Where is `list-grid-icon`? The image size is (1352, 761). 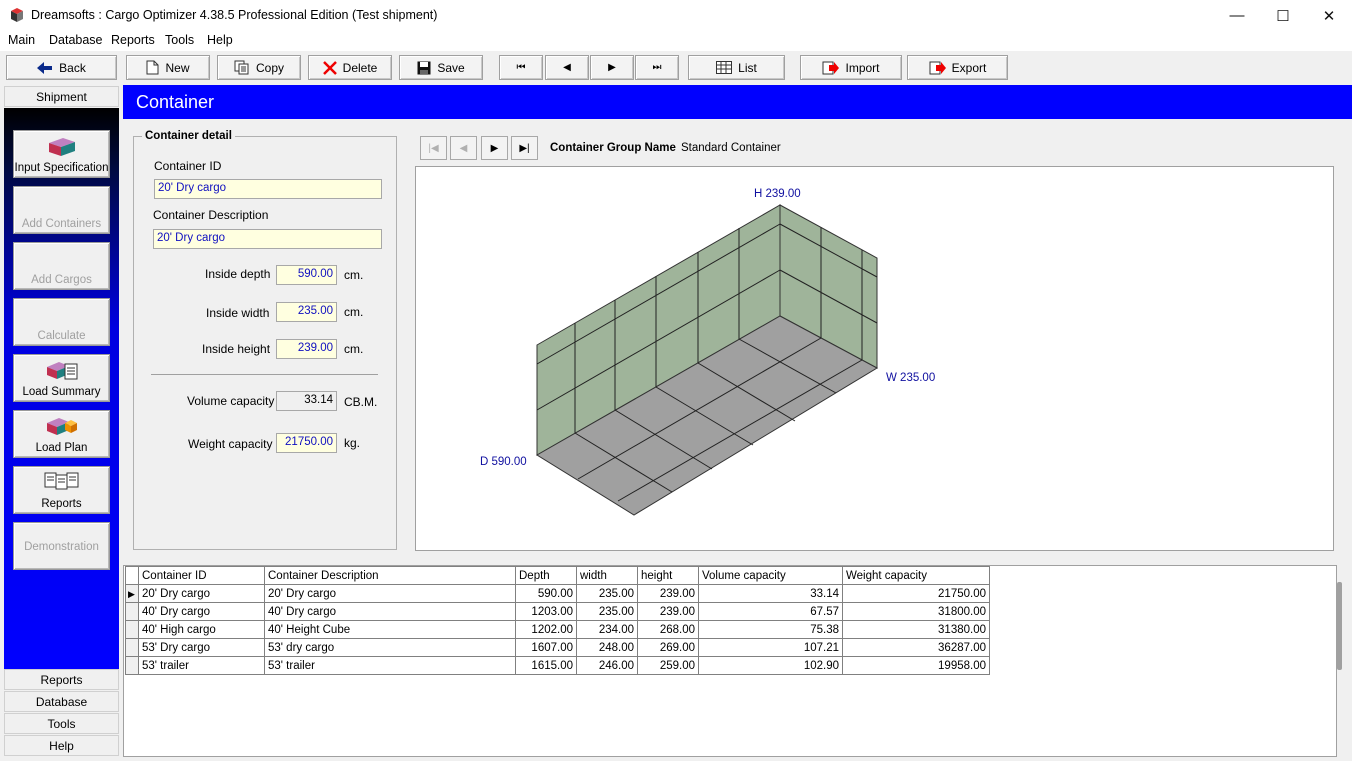
list-grid-icon is located at coordinates (724, 67).